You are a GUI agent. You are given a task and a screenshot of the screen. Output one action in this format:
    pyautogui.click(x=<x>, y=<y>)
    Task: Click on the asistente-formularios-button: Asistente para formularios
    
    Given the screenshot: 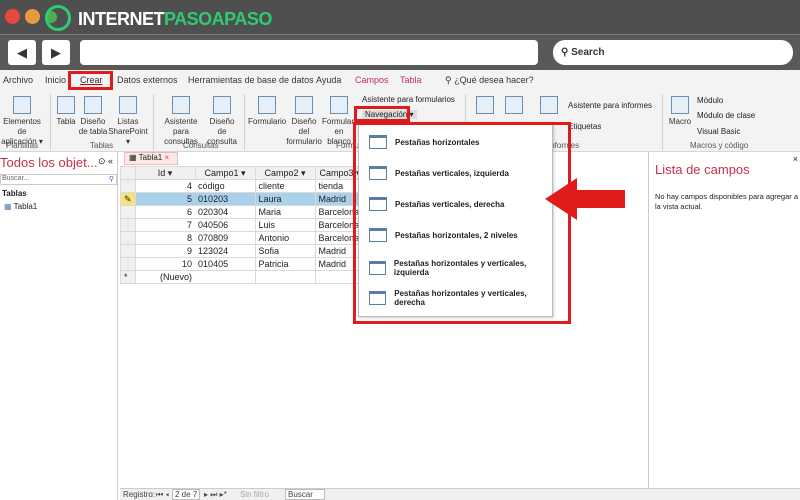 What is the action you would take?
    pyautogui.click(x=408, y=99)
    